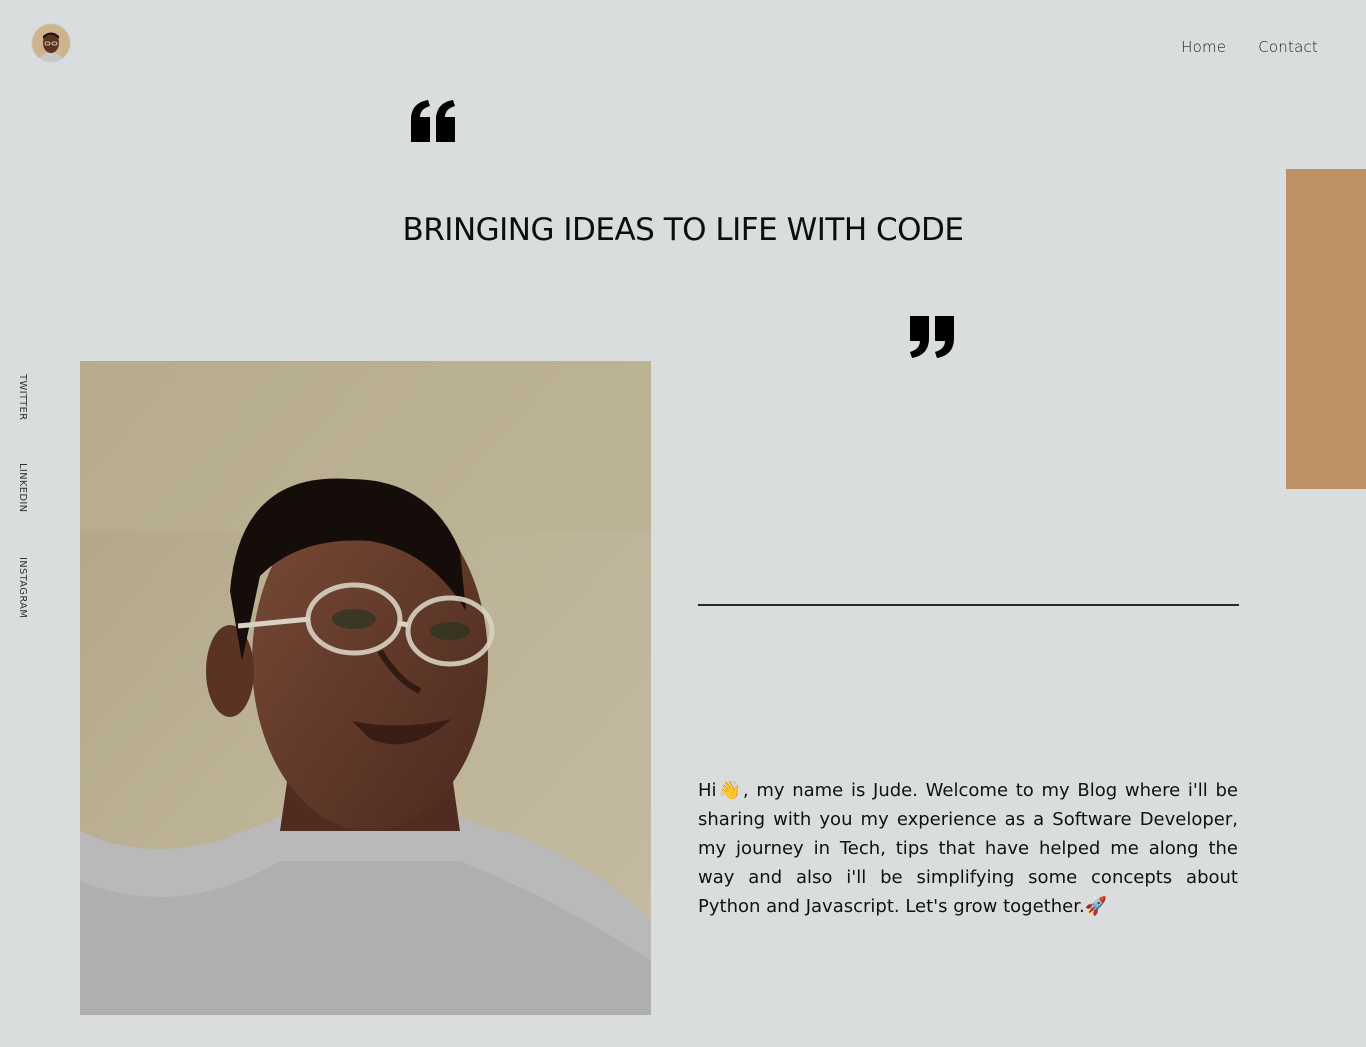  What do you see at coordinates (1203, 47) in the screenshot?
I see `nav-home-link: Home` at bounding box center [1203, 47].